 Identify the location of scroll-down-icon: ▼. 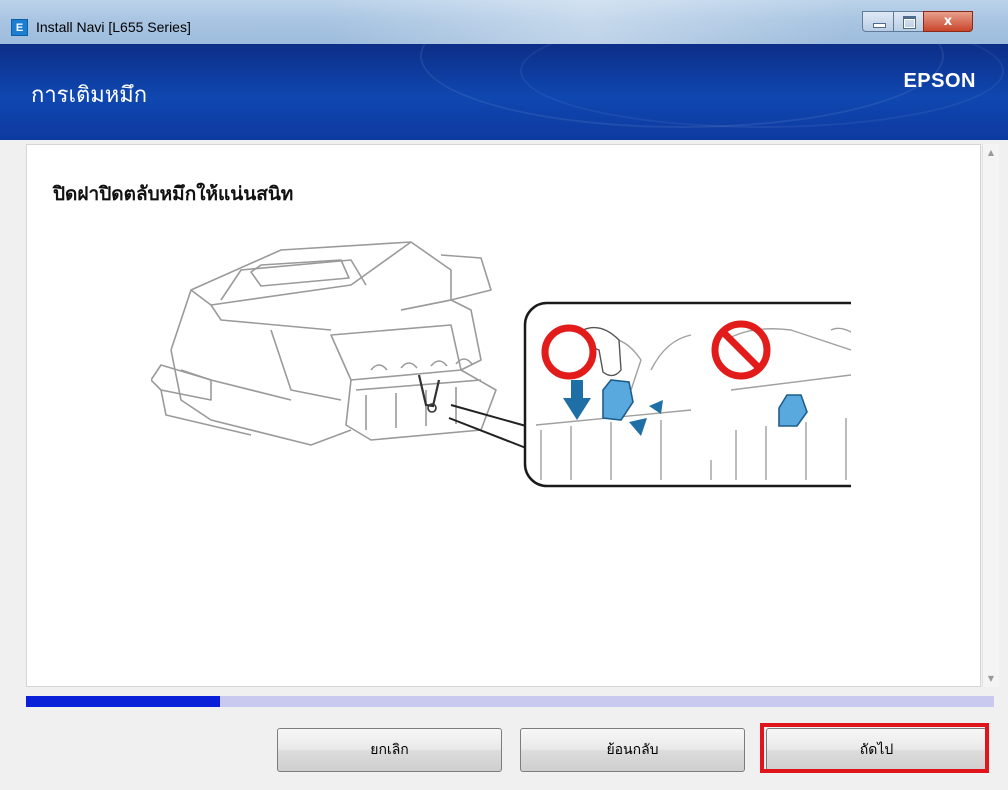
(991, 678).